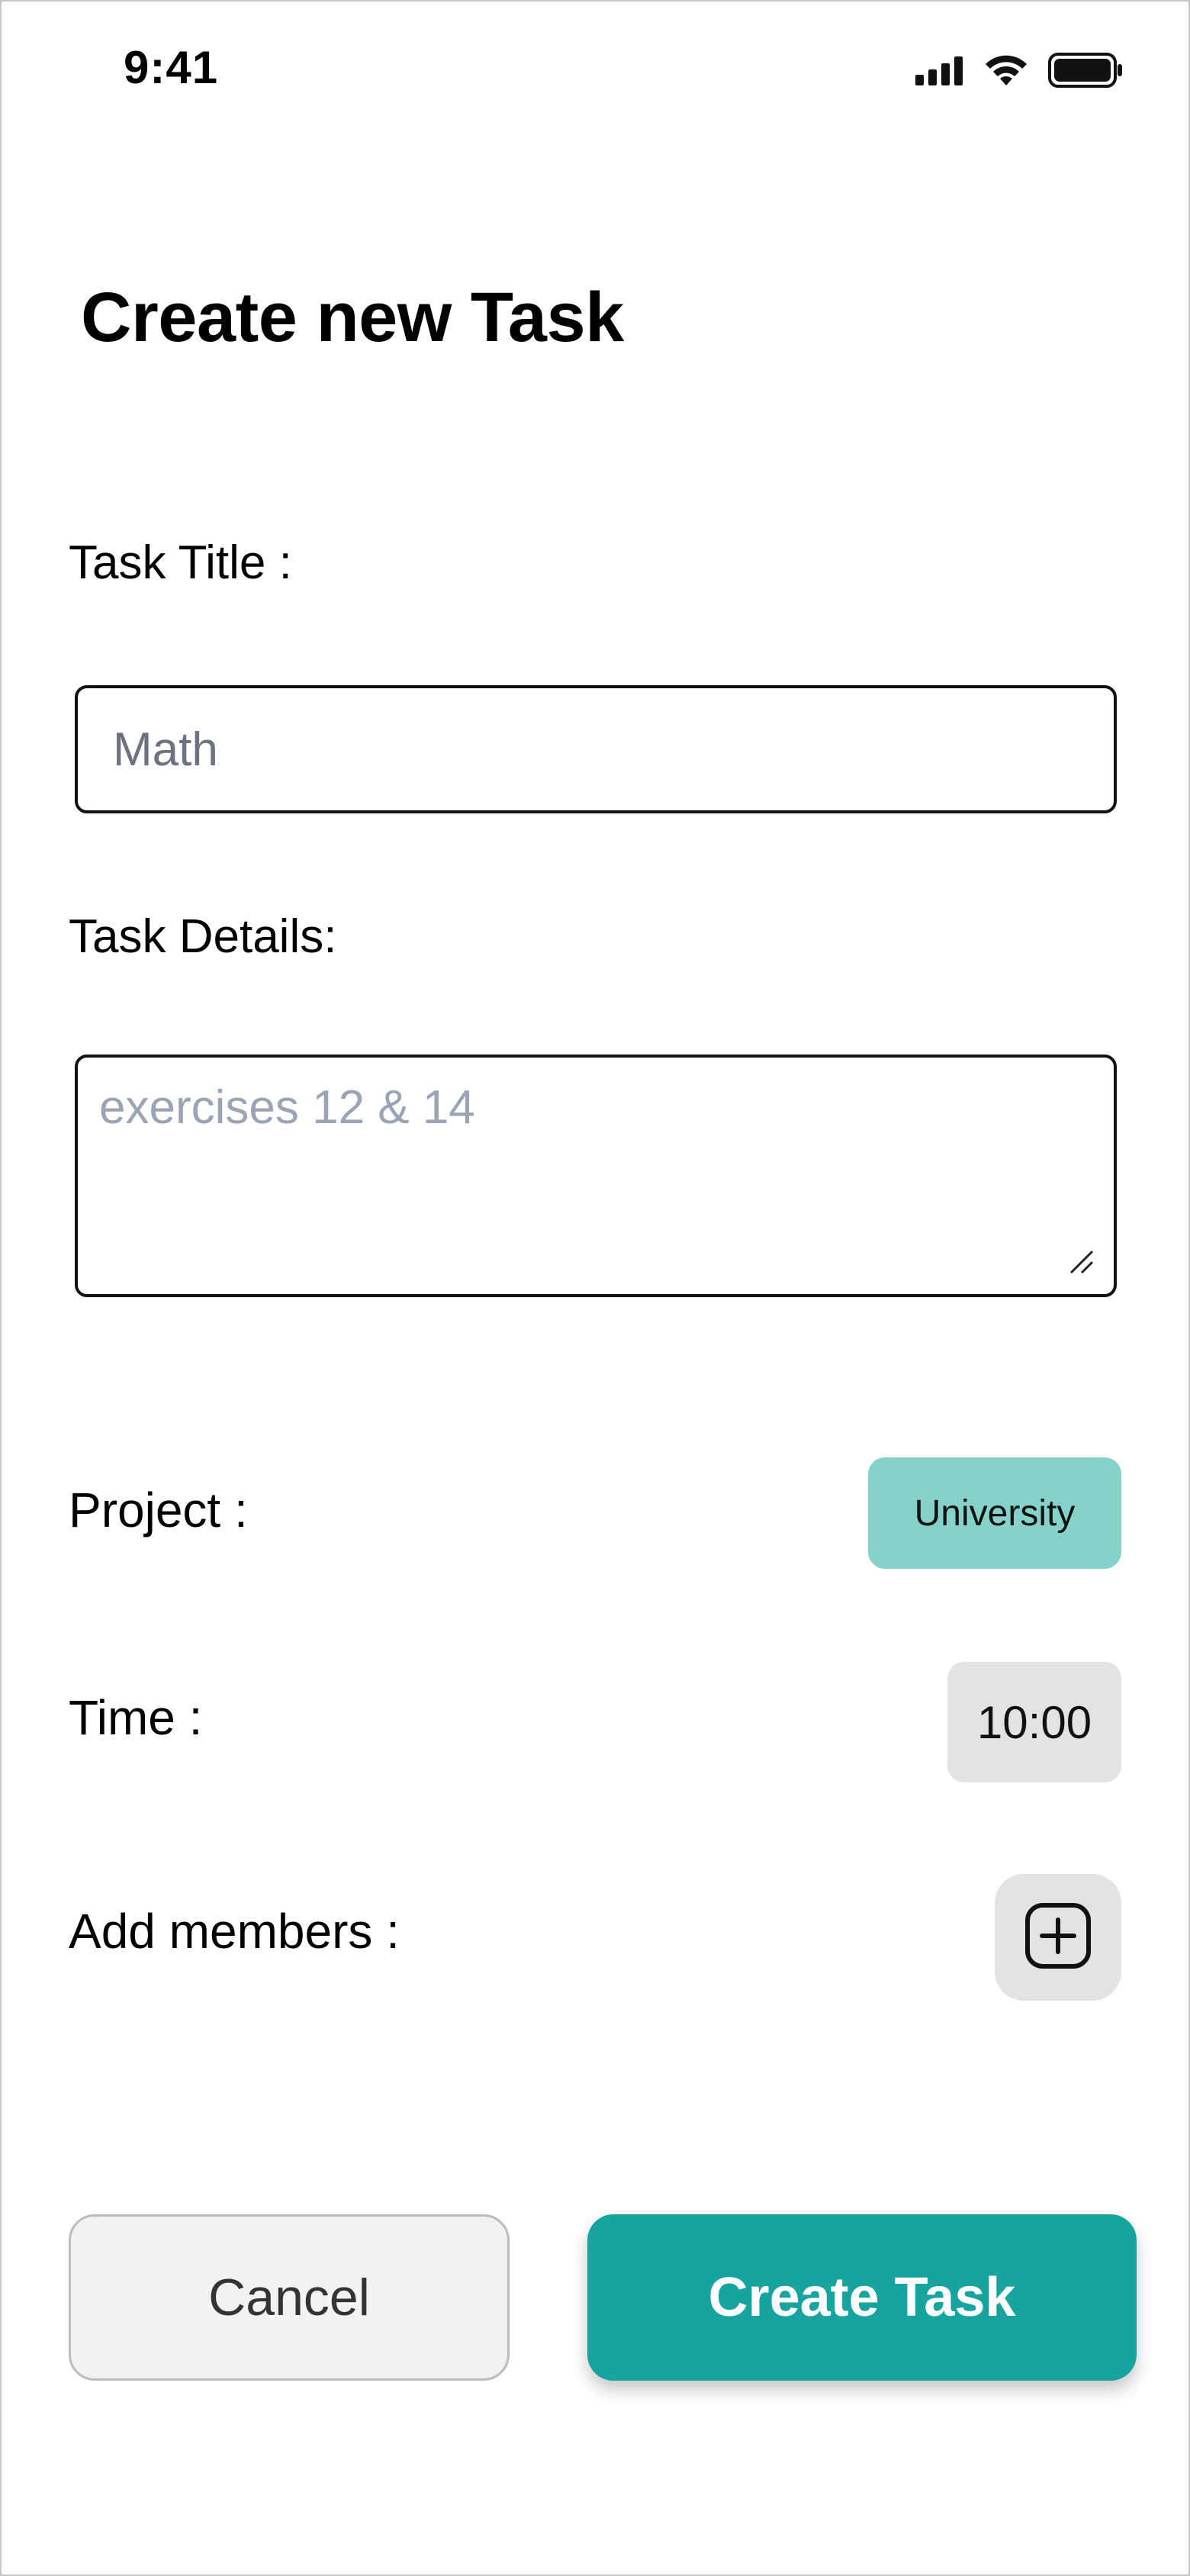 The image size is (1190, 2576). I want to click on task-title-label: Task Title :, so click(180, 562).